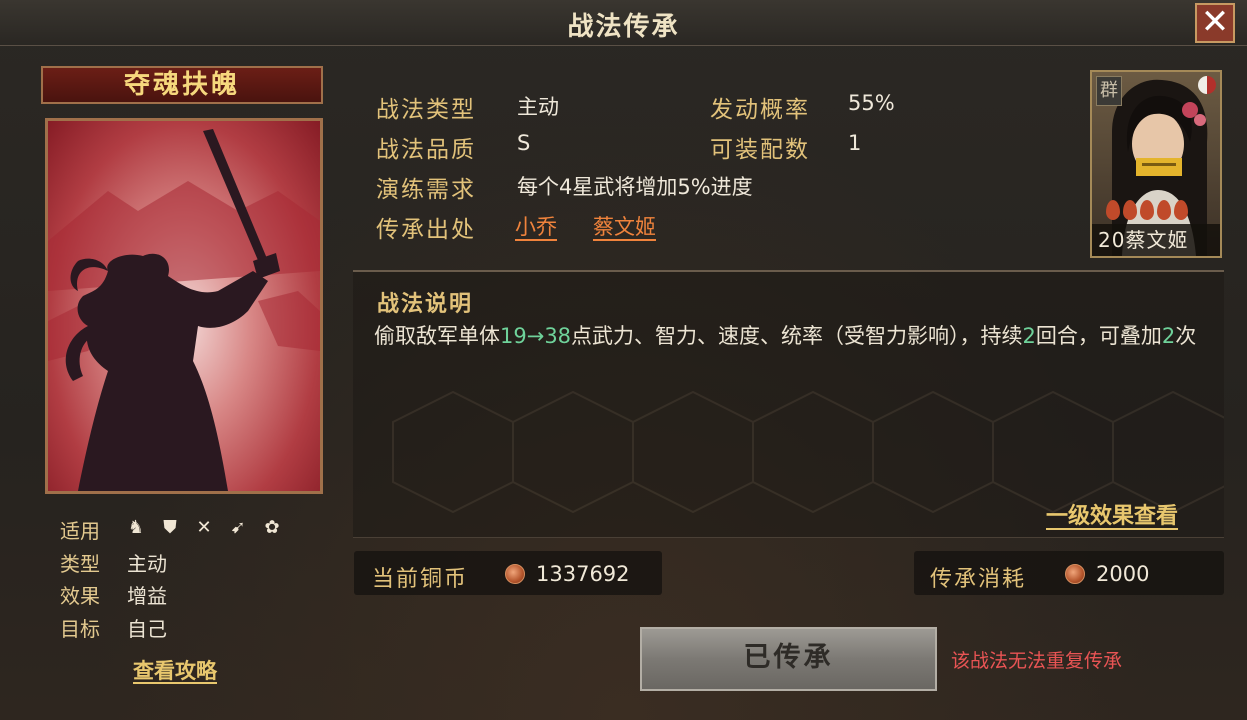  I want to click on source-link-xiaoqiao: 小乔, so click(536, 226).